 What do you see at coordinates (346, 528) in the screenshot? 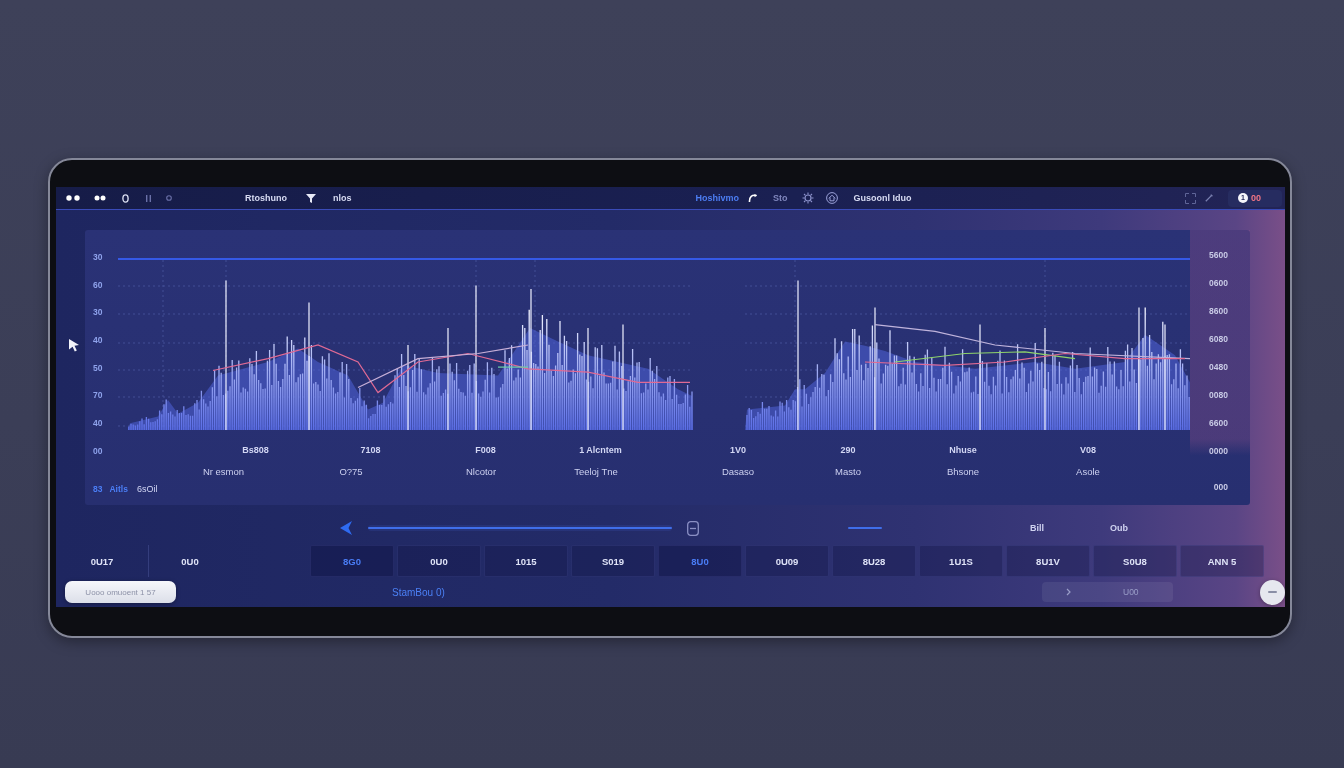
I see `back-arrow-icon` at bounding box center [346, 528].